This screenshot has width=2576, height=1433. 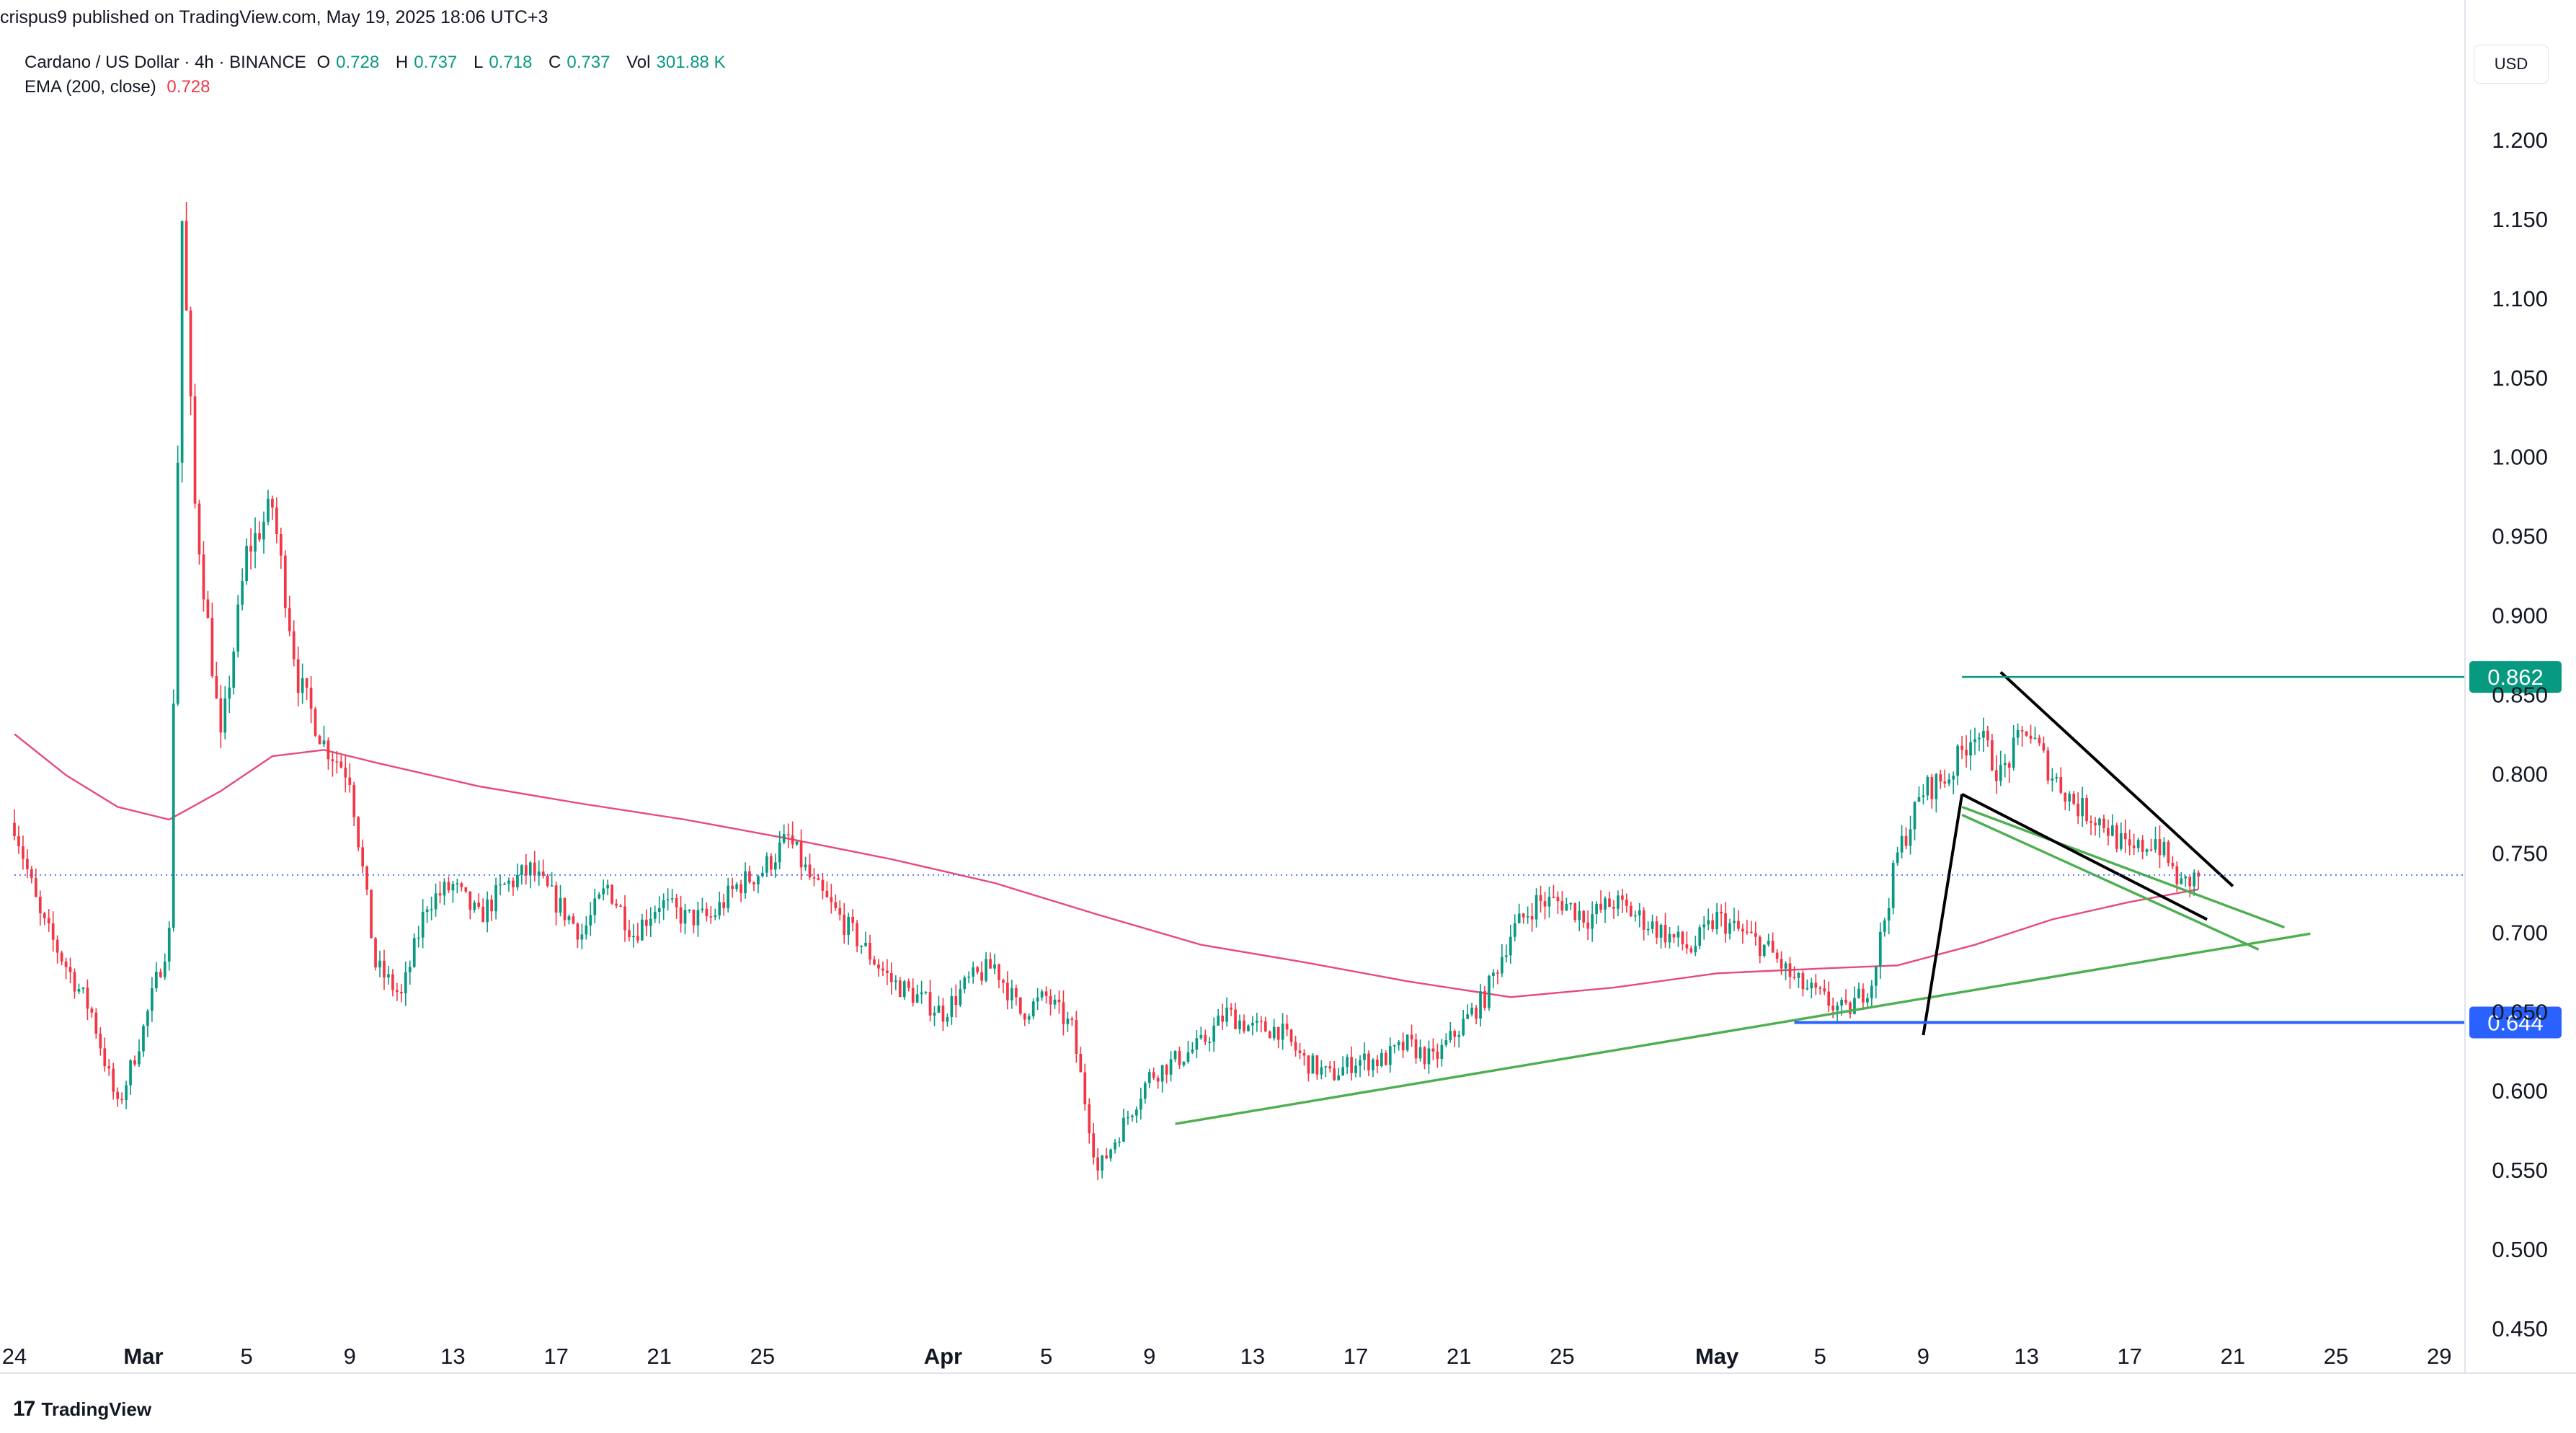 I want to click on drawings-layer, so click(x=1743, y=898).